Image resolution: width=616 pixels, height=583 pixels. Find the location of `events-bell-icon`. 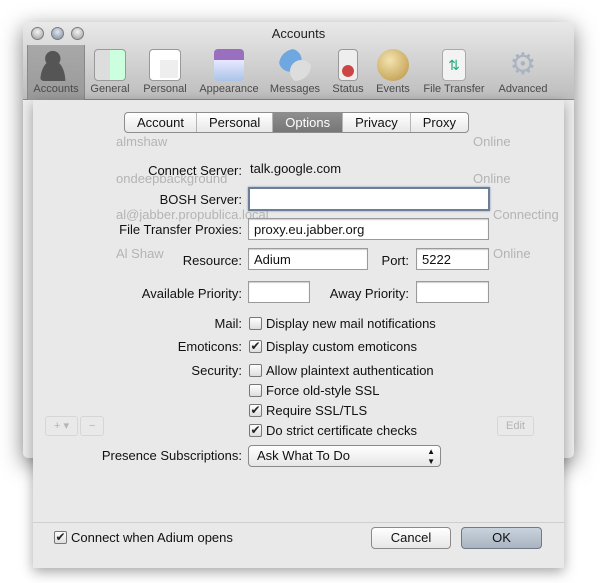

events-bell-icon is located at coordinates (393, 65).